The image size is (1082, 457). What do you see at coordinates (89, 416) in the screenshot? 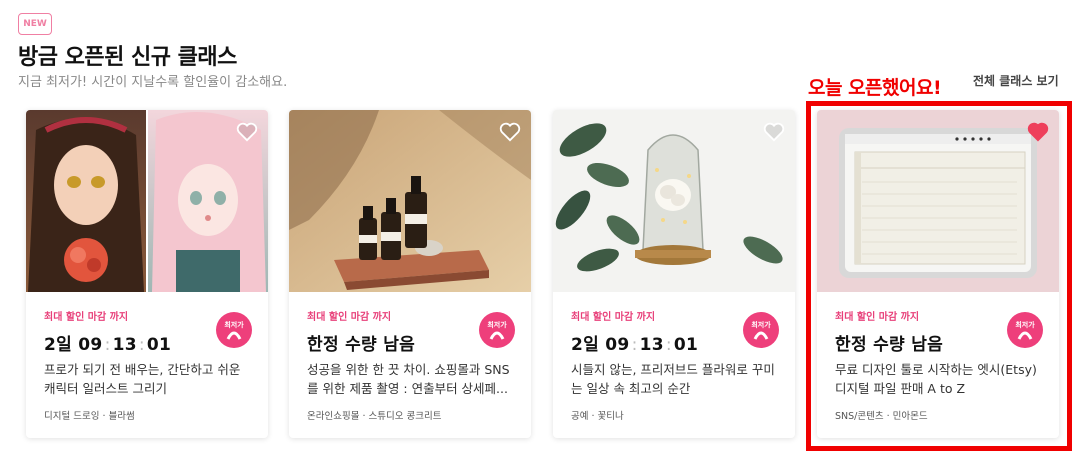
I see `class-meta: 디지털 드로잉 · 블라썸` at bounding box center [89, 416].